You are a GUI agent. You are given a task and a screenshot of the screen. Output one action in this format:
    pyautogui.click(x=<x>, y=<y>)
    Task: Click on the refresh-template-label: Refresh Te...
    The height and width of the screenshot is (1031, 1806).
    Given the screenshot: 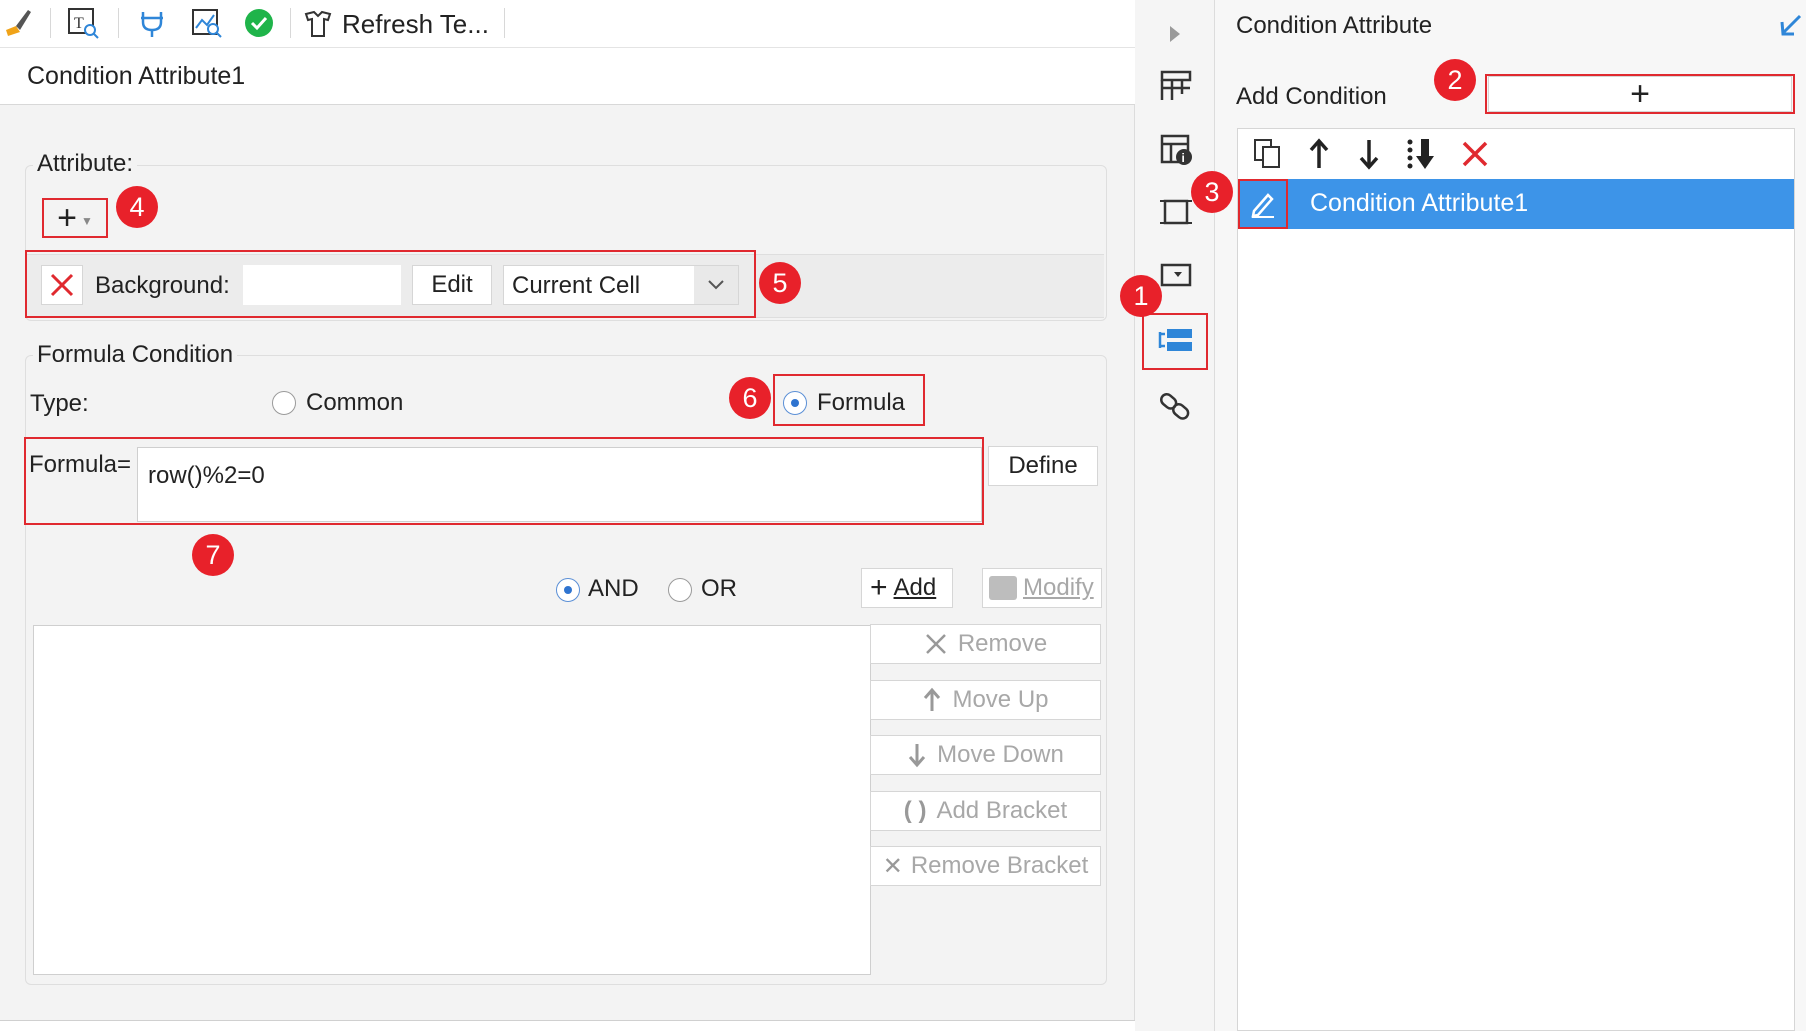 What is the action you would take?
    pyautogui.click(x=415, y=24)
    